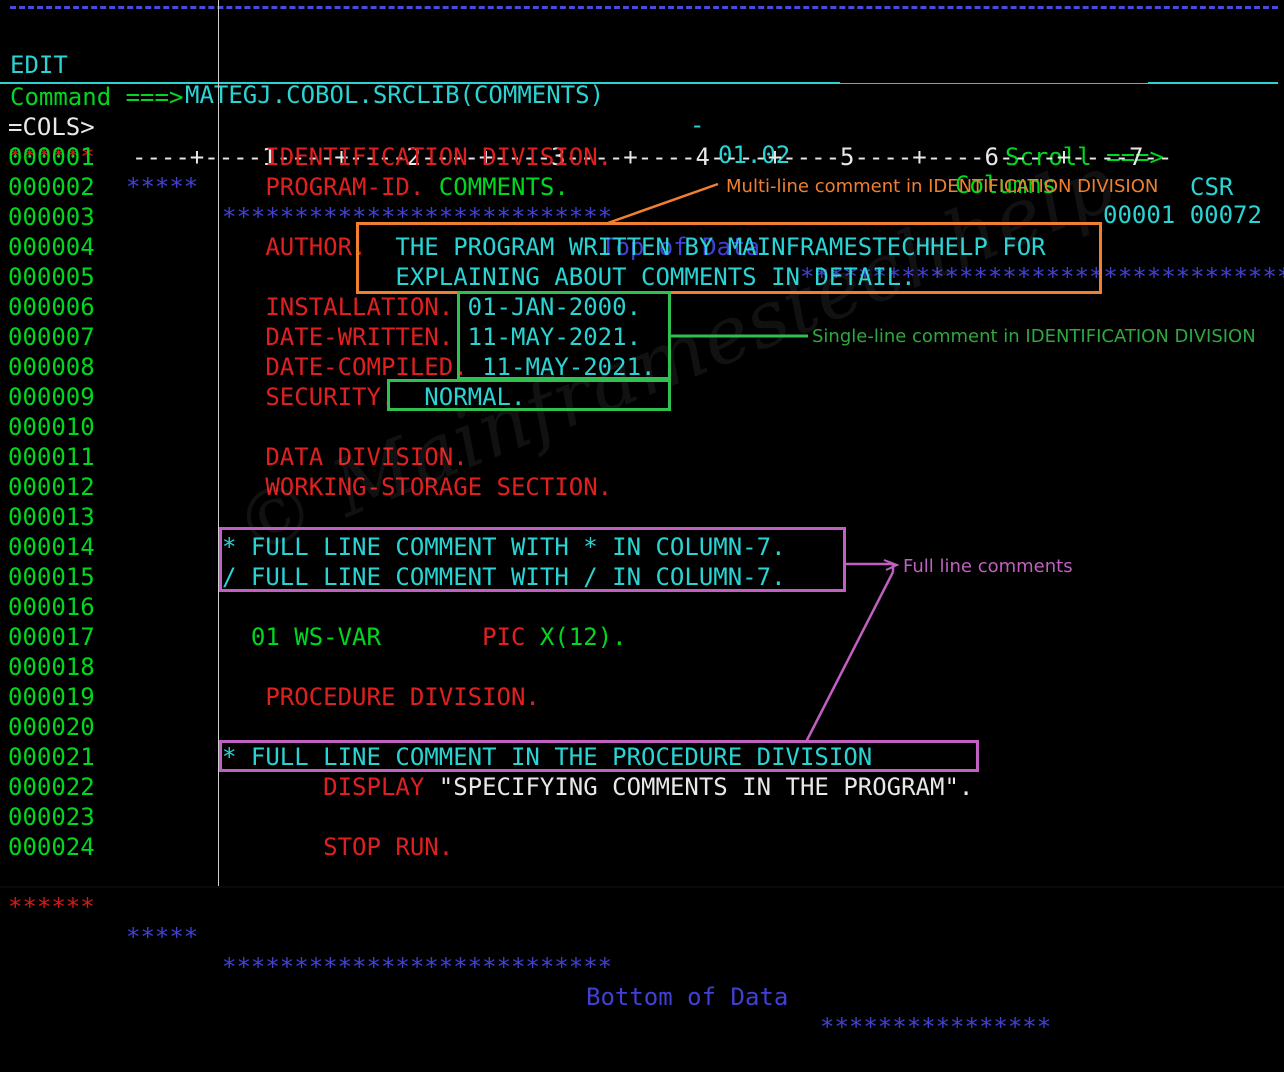 The width and height of the screenshot is (1284, 1072). I want to click on line-content: DATE-COMPILED. 11-MAY-2021., so click(438, 367).